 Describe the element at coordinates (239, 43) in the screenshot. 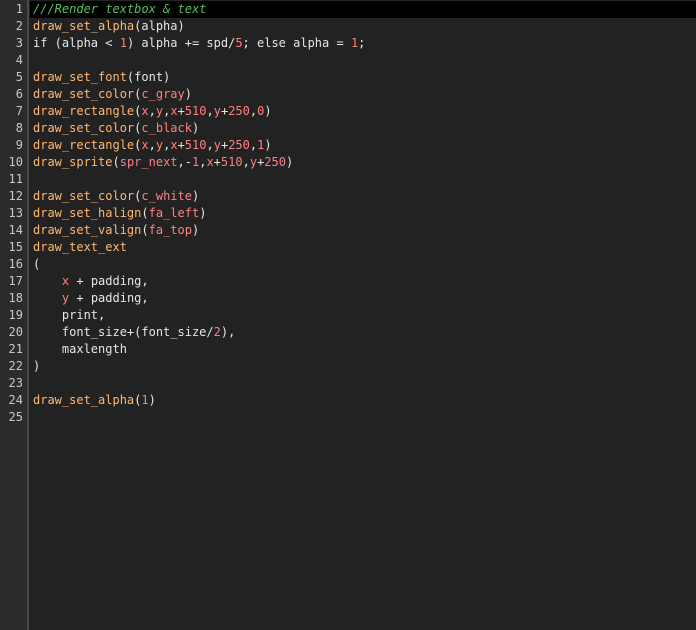

I see `code-token-num: 5` at that location.